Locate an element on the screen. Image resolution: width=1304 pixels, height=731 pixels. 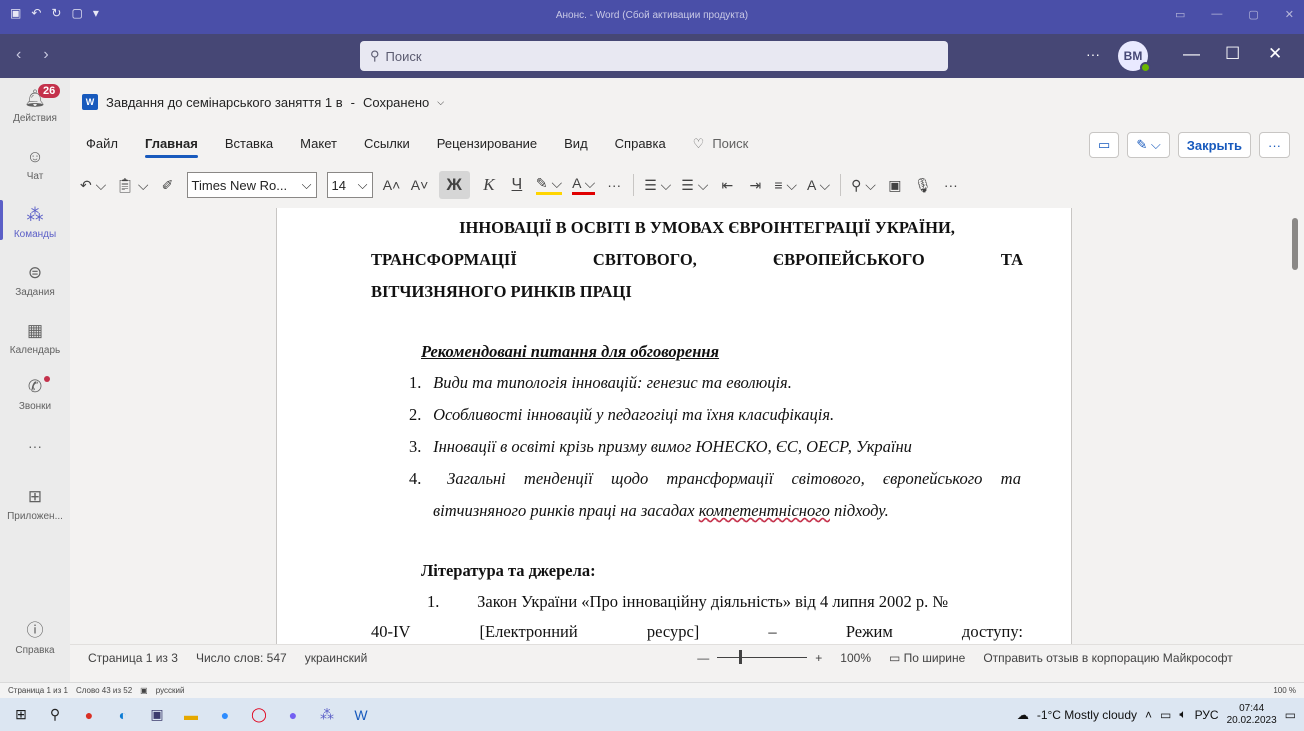
increase-indent-icon: ⇥ is located at coordinates (755, 185).